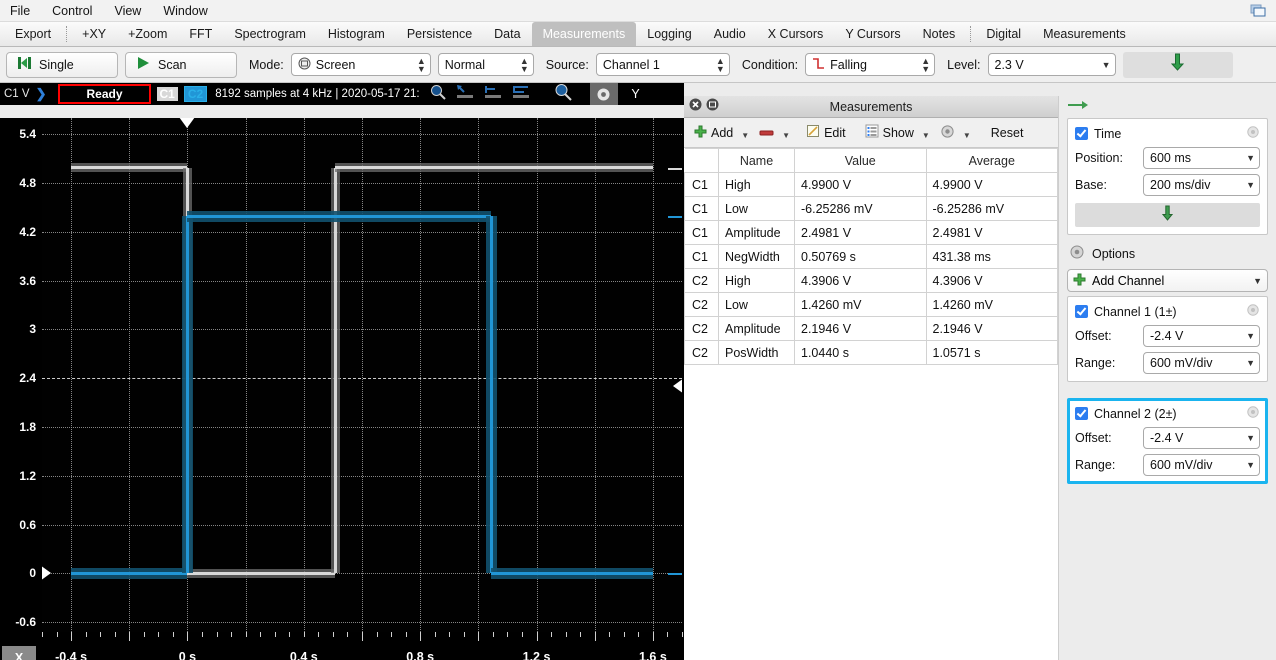  Describe the element at coordinates (200, 34) in the screenshot. I see `tab-fft: FFT` at that location.